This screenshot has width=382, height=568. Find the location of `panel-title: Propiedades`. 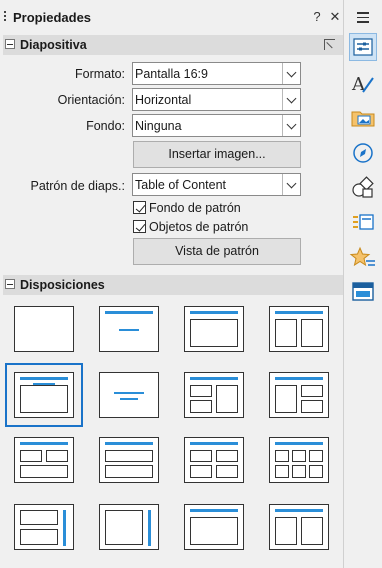

panel-title: Propiedades is located at coordinates (52, 17).